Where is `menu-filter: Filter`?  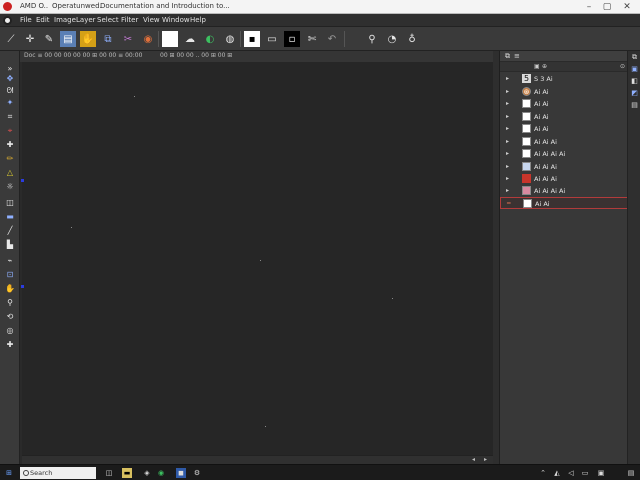 menu-filter: Filter is located at coordinates (129, 20).